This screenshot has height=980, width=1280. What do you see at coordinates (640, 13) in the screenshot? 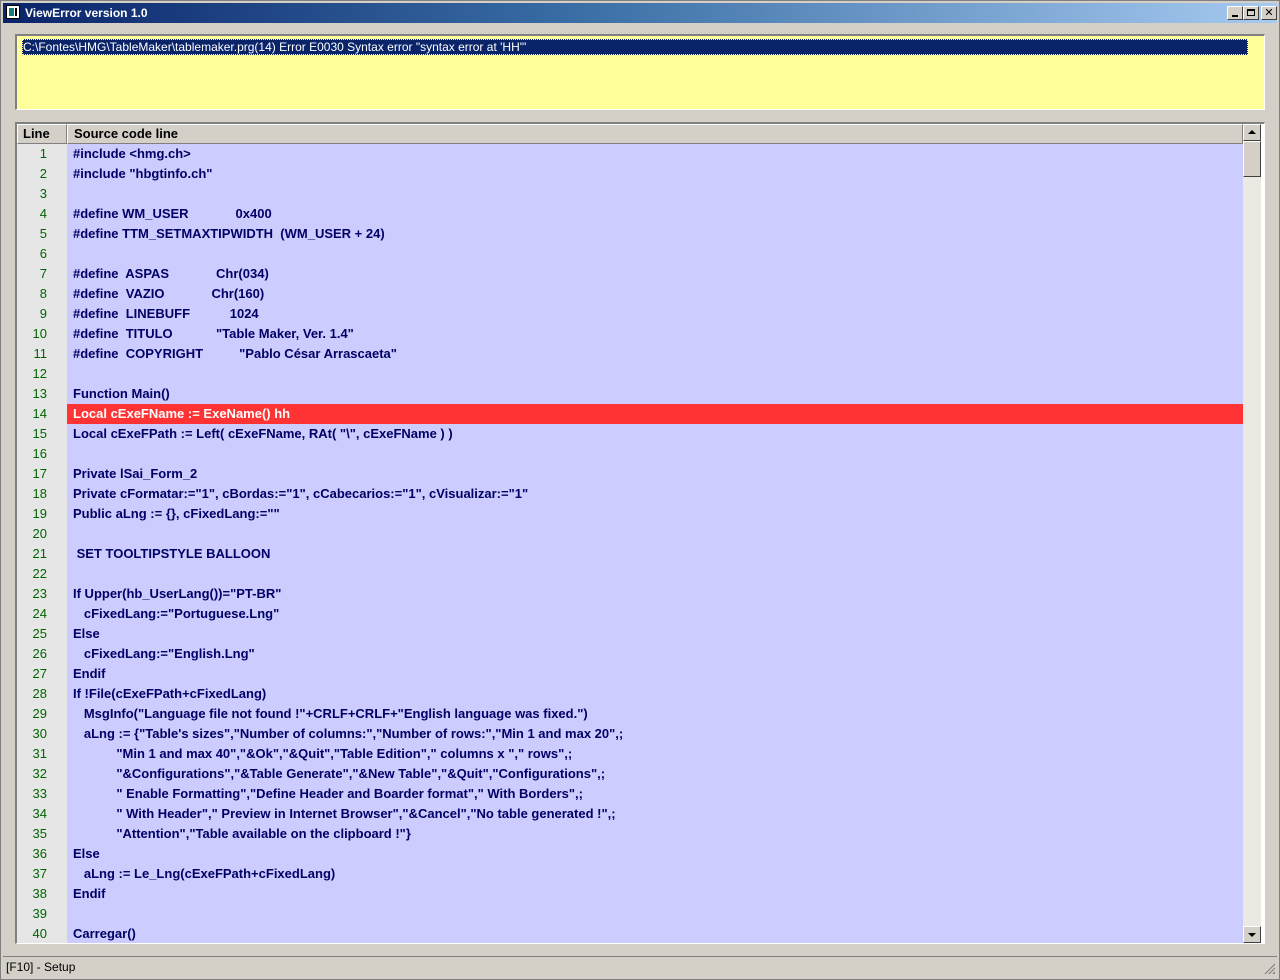
I see `title-bar: ViewError version 1.0 ✕` at bounding box center [640, 13].